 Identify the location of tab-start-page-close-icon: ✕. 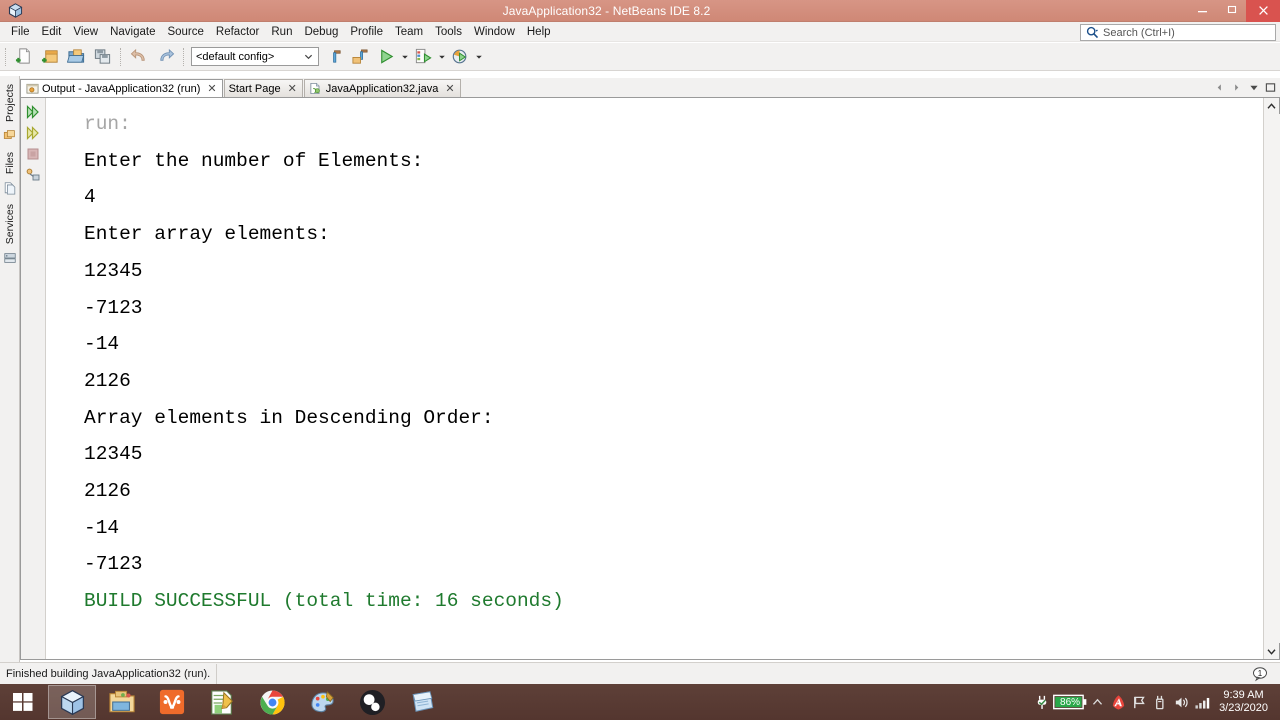
(292, 88).